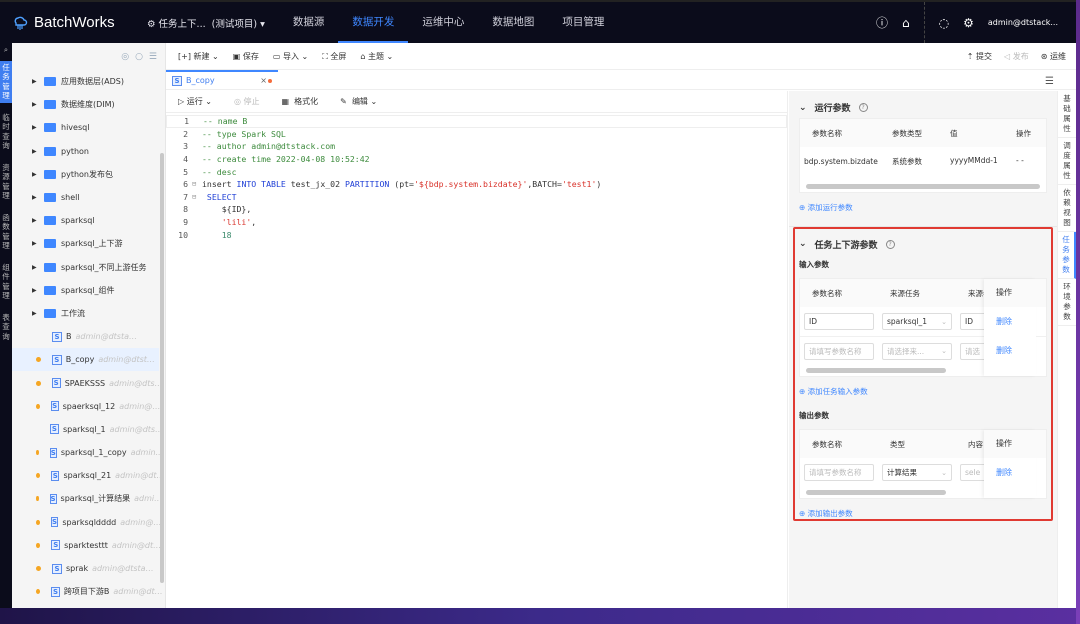 The width and height of the screenshot is (1080, 624). I want to click on tree-folder: ▶ sparksql_不同上游任务, so click(88, 267).